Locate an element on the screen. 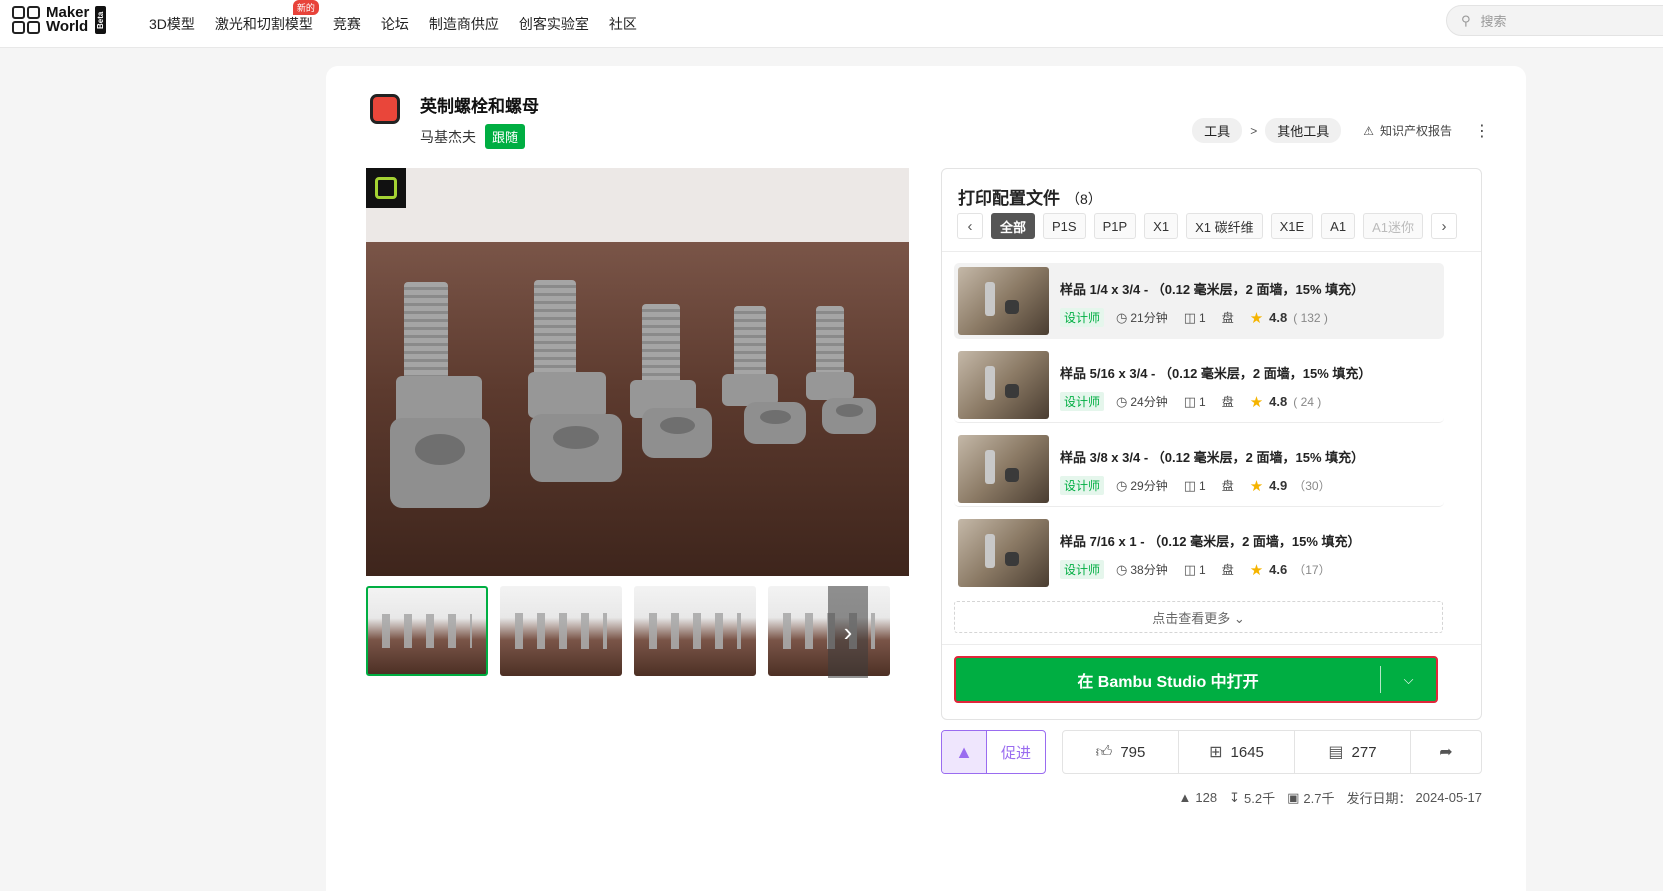 The width and height of the screenshot is (1663, 891). nav-link-contests: 竞赛 is located at coordinates (347, 24).